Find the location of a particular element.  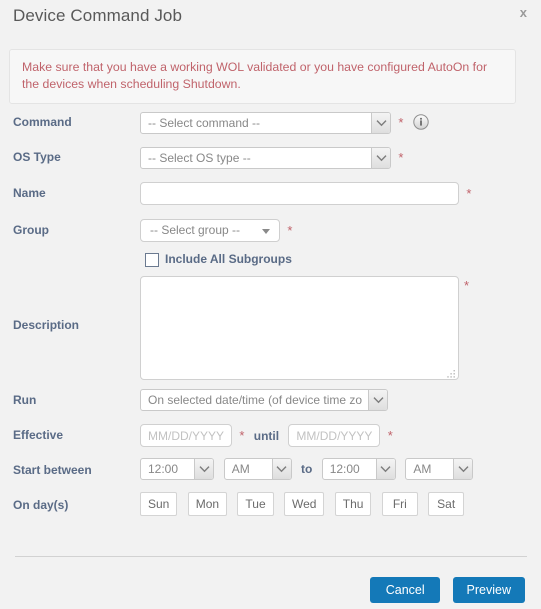

triangle-down-icon is located at coordinates (266, 231).